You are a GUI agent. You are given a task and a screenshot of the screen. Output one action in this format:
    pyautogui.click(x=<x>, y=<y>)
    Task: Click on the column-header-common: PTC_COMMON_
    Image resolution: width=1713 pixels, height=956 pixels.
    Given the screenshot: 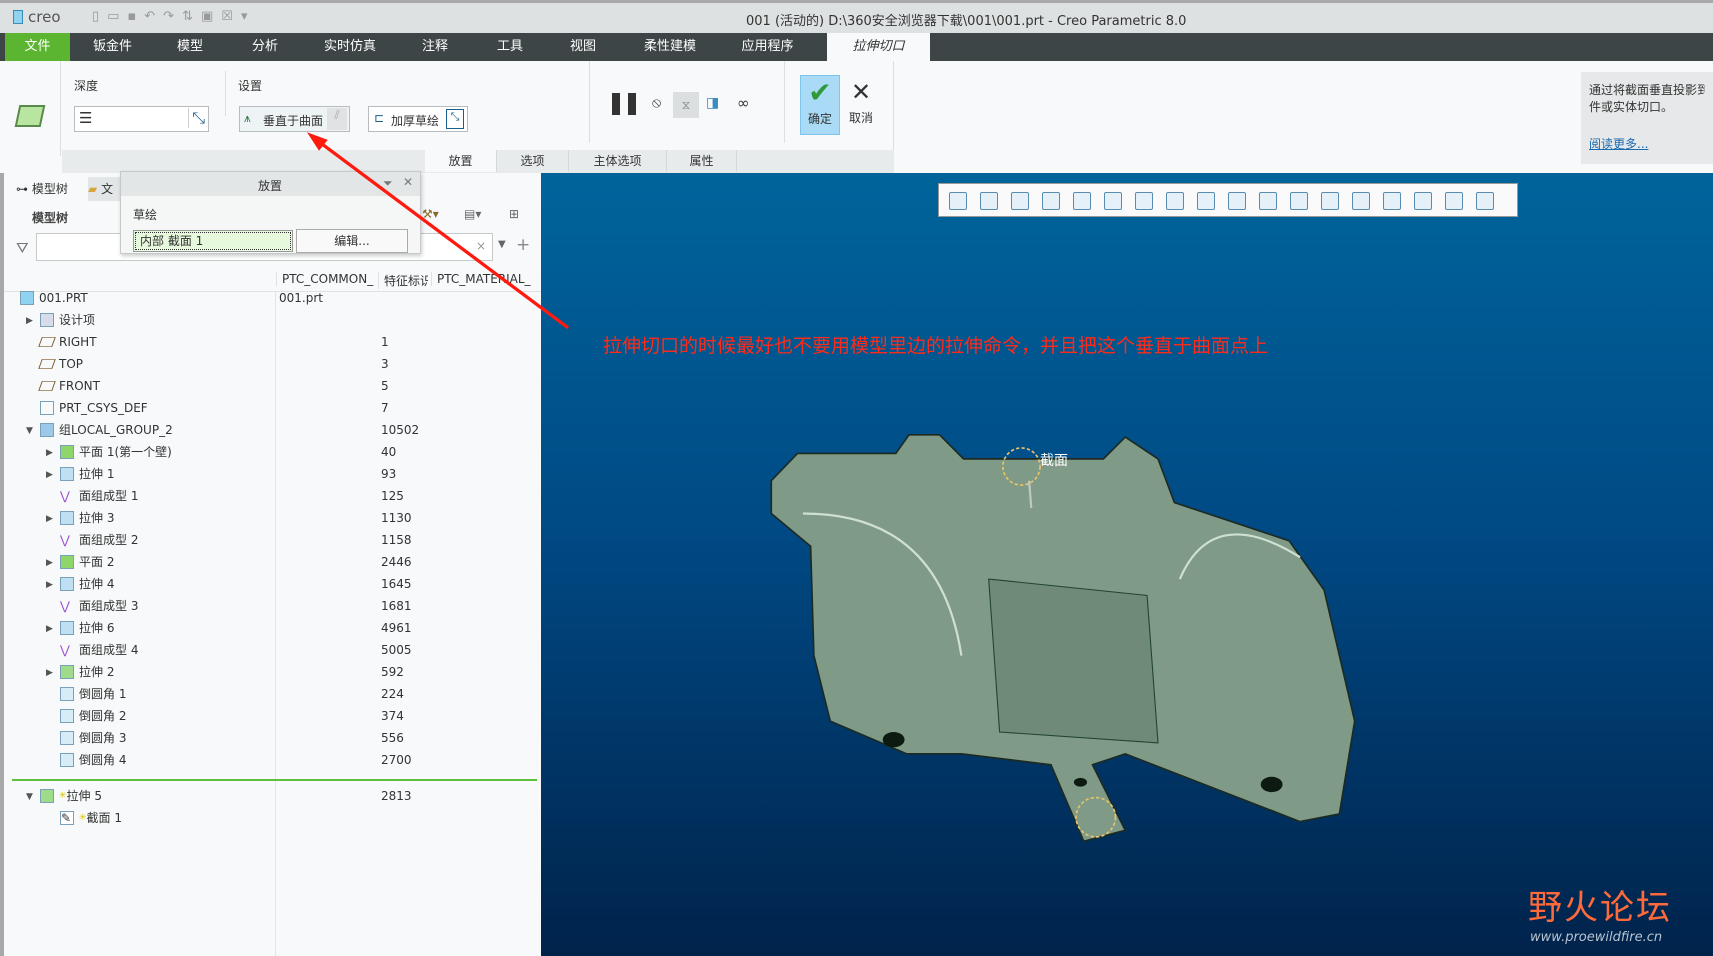 What is the action you would take?
    pyautogui.click(x=326, y=279)
    